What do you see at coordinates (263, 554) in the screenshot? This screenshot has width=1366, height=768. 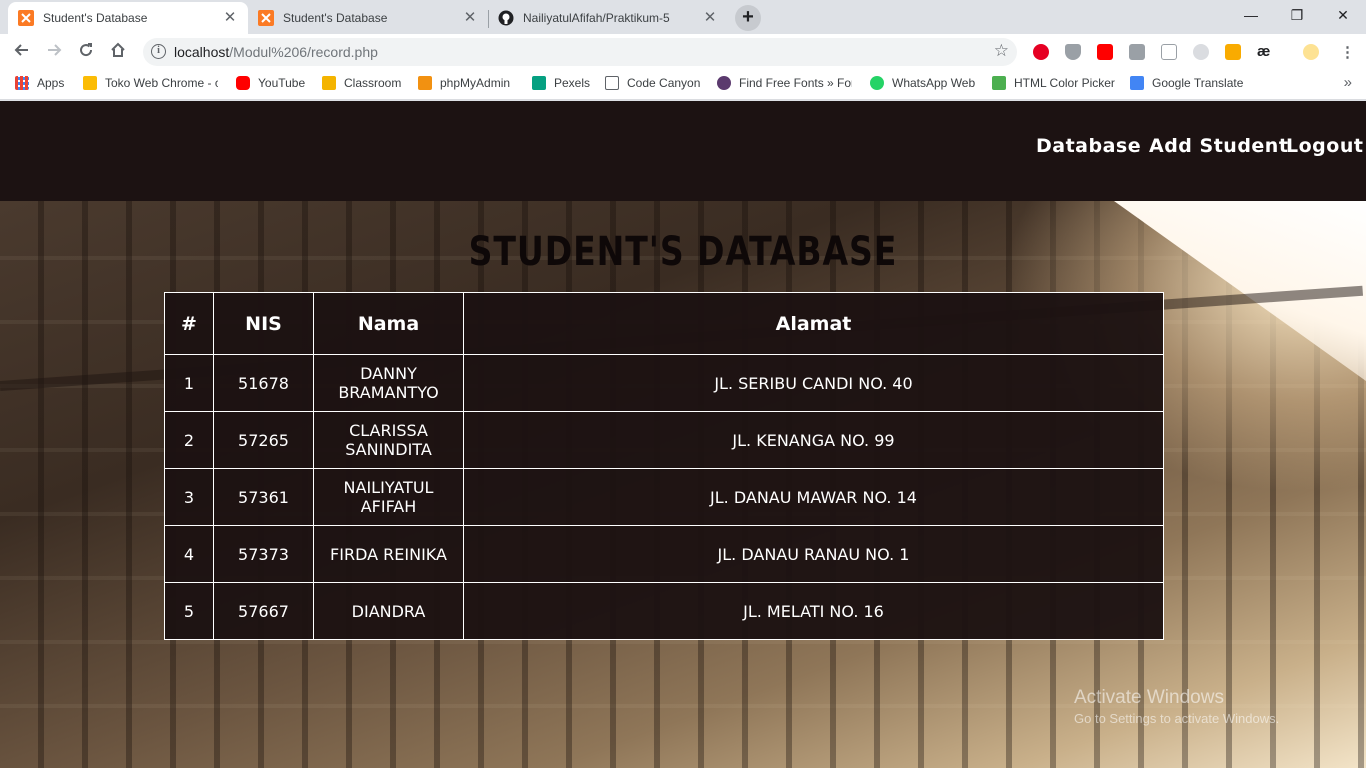 I see `cell-nis: 57373` at bounding box center [263, 554].